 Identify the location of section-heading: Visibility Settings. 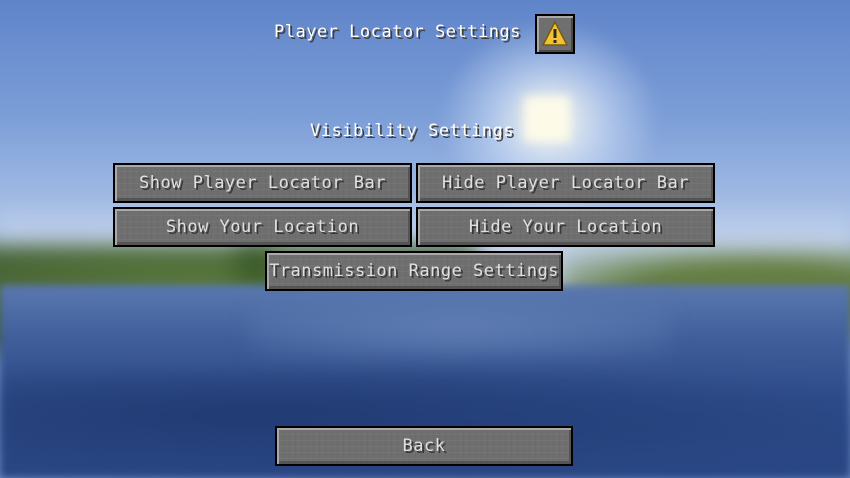
(412, 131).